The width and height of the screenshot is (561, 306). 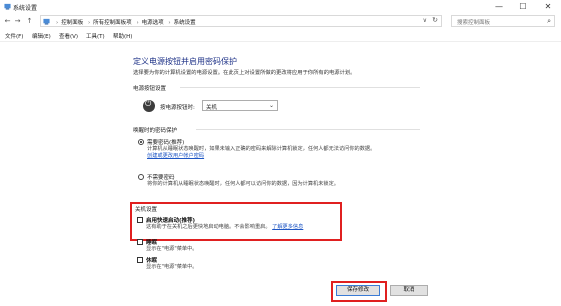 I want to click on chevron-down-icon: ∨, so click(x=425, y=20).